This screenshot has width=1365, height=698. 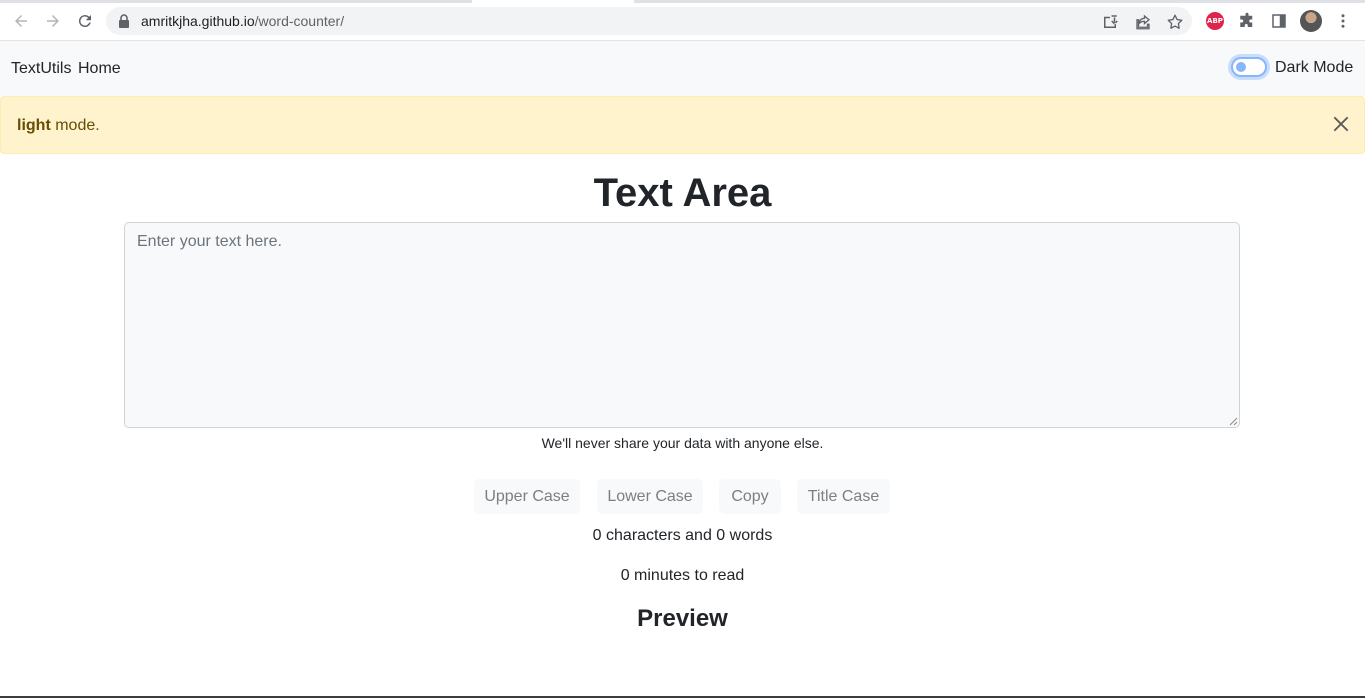 I want to click on alert-close-button, so click(x=1341, y=124).